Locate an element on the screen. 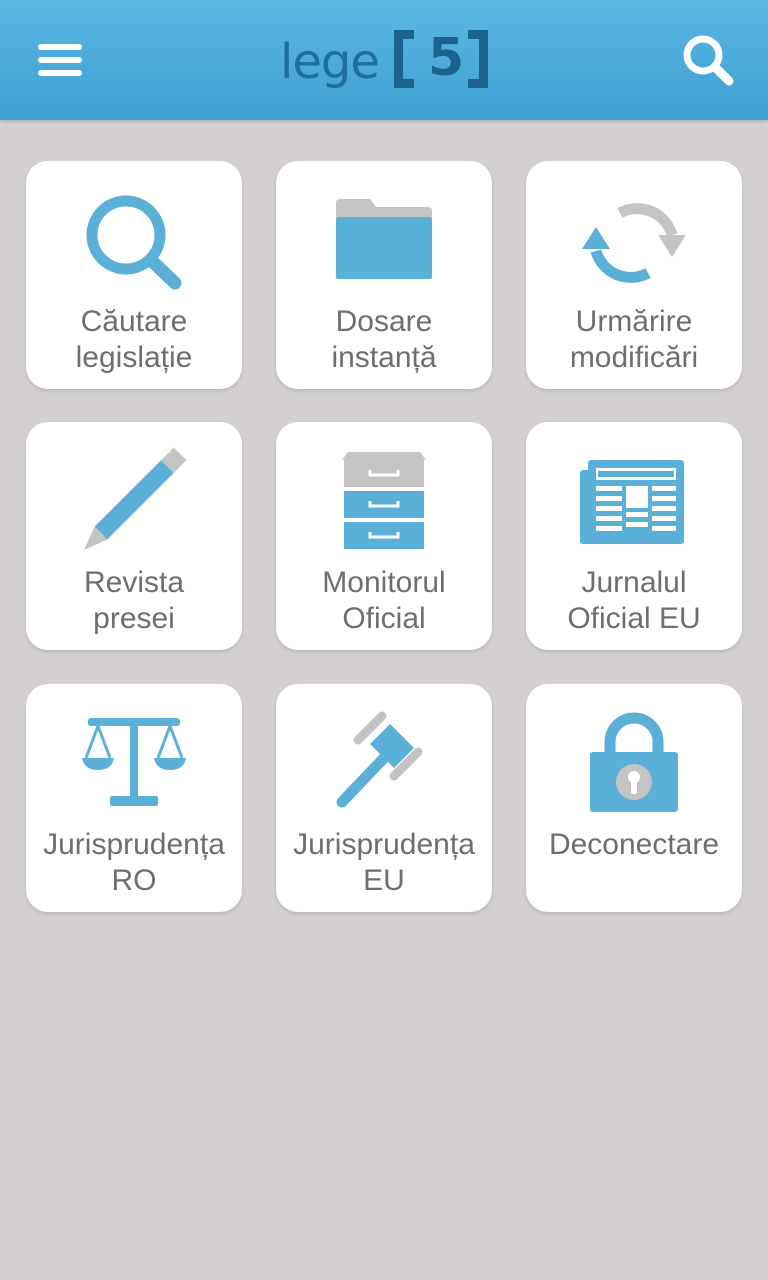  tile-jurisprudenta-eu: Jurisprudența EU is located at coordinates (384, 798).